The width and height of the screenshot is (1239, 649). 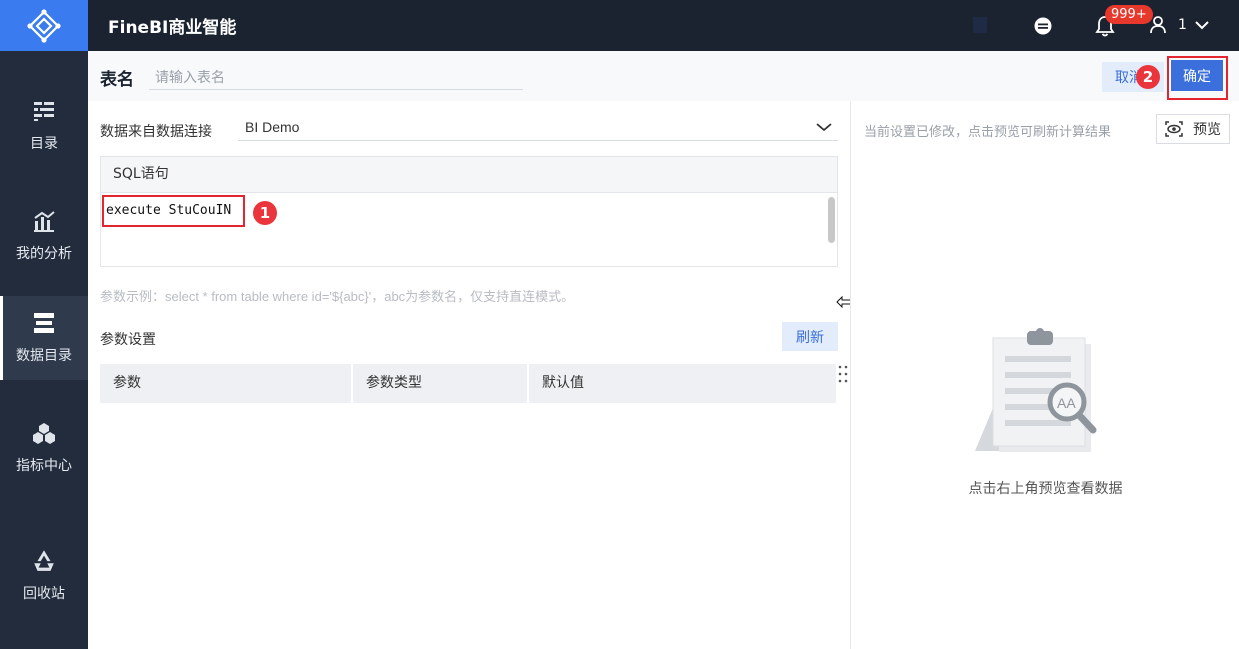 I want to click on preview-button: 预览, so click(x=1193, y=129).